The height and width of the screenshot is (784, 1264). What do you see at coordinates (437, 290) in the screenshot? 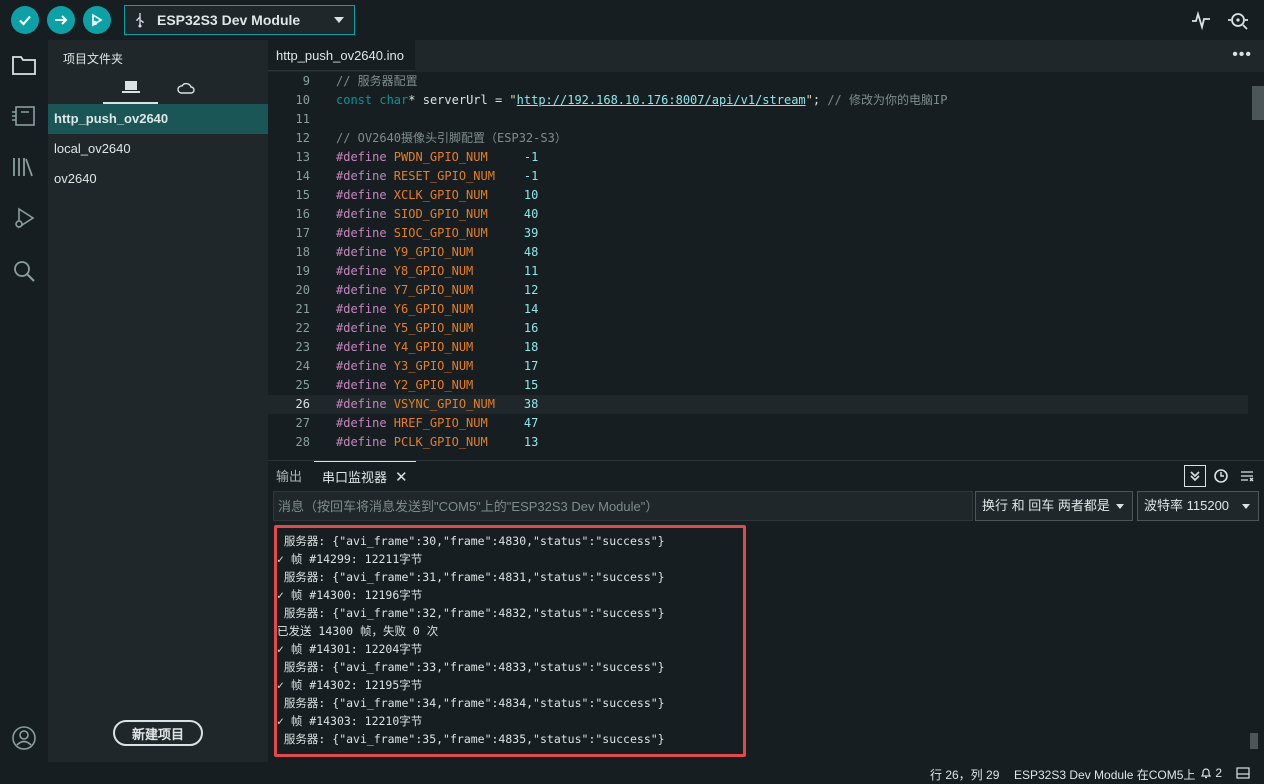
I see `code-text: #define Y7_GPIO_NUM 12` at bounding box center [437, 290].